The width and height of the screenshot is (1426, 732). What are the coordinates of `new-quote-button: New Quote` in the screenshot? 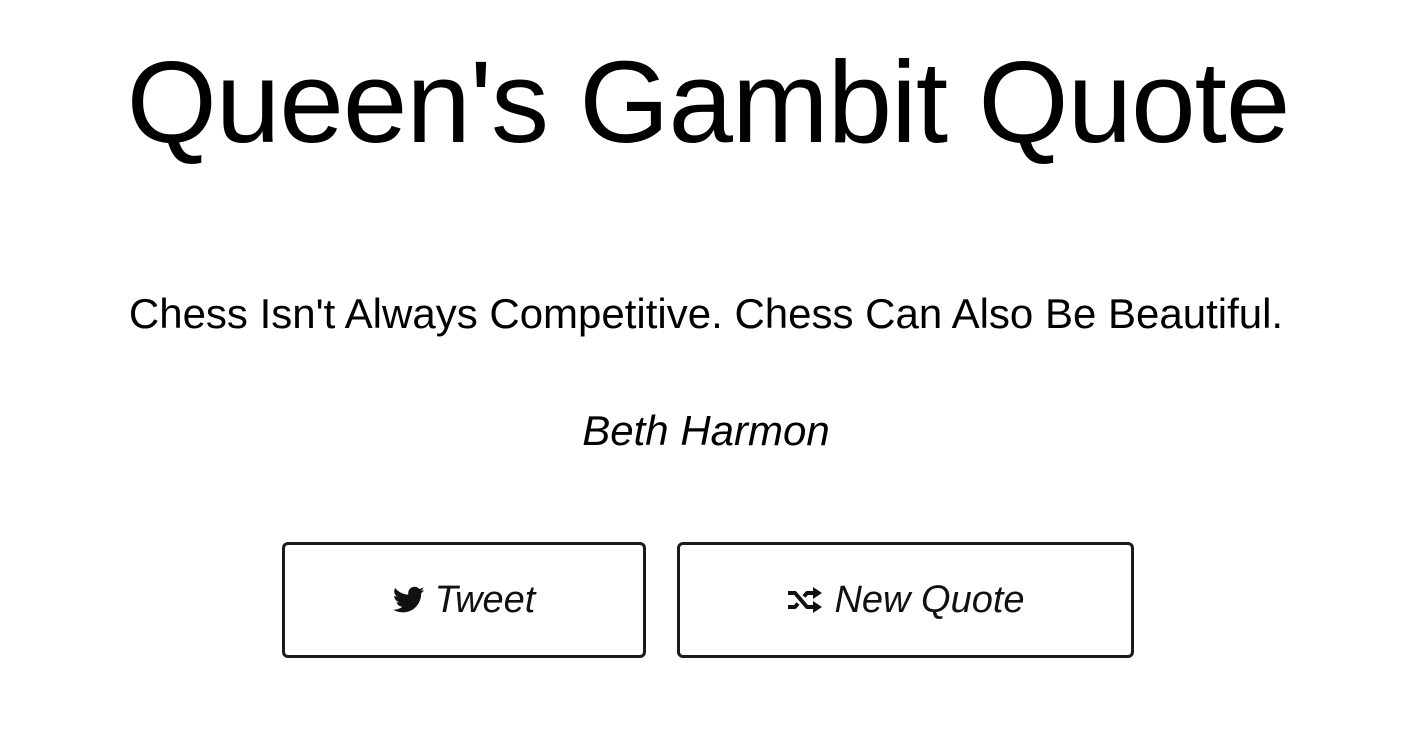 It's located at (905, 600).